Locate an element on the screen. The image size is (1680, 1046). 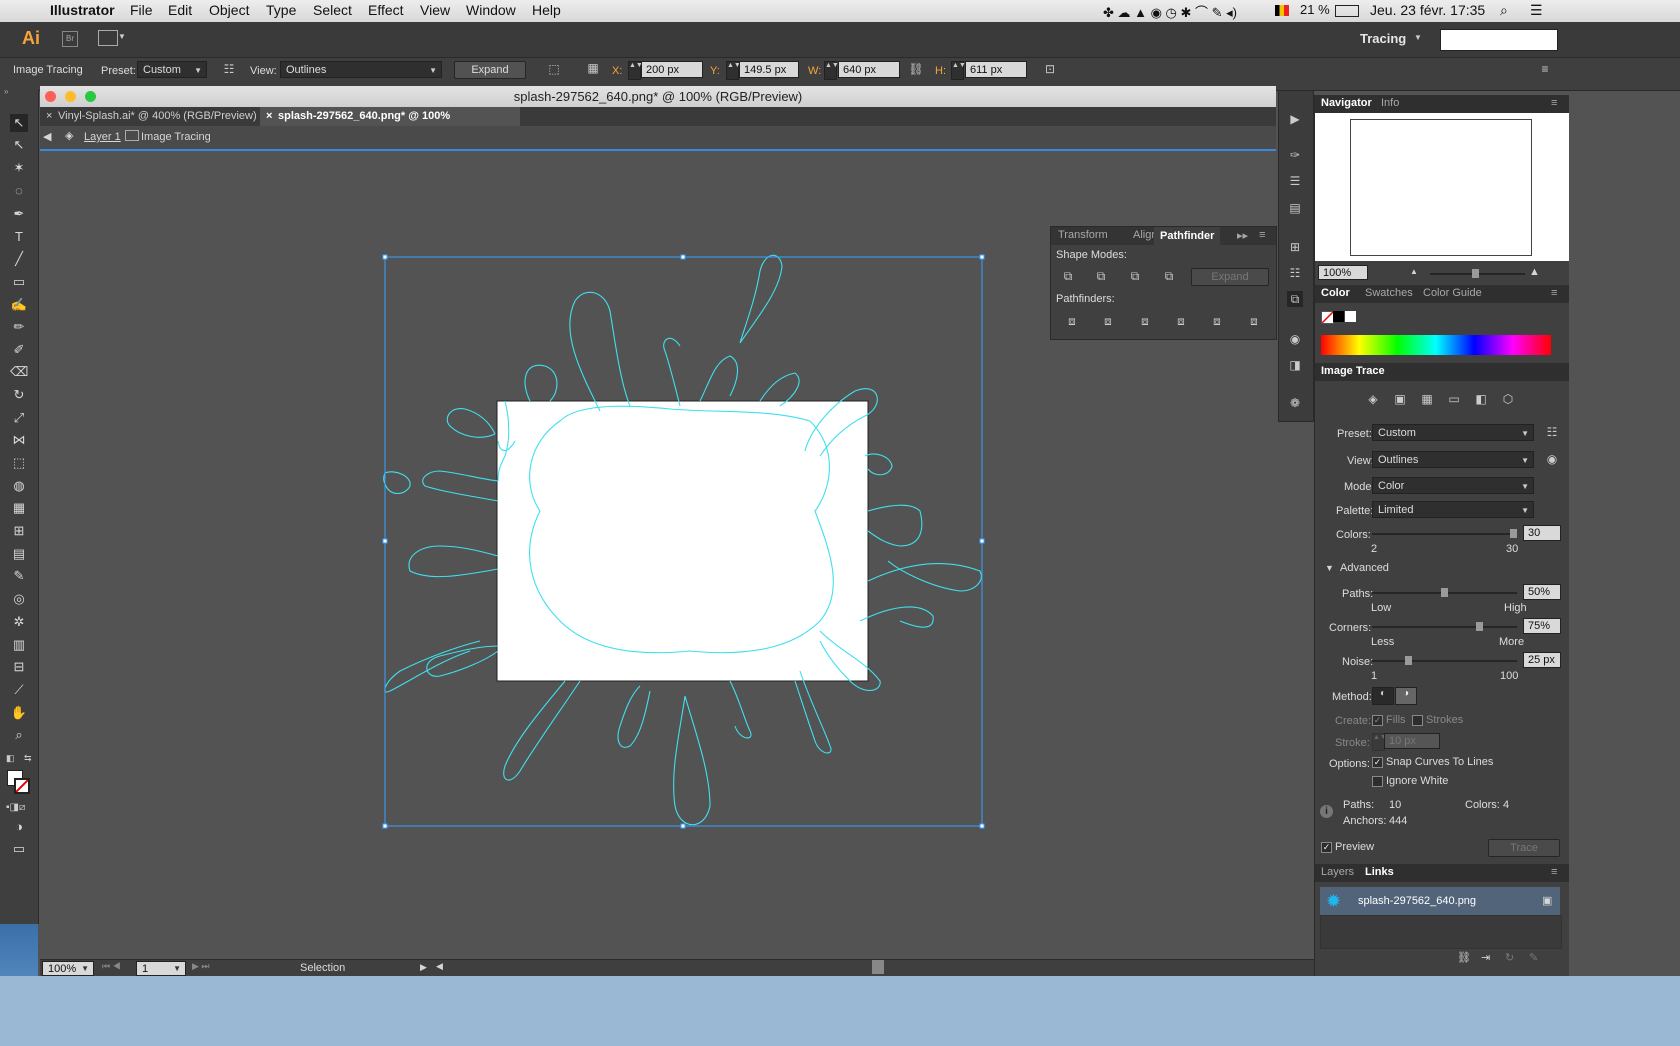
brushes-icon: ✑ is located at coordinates (1295, 155).